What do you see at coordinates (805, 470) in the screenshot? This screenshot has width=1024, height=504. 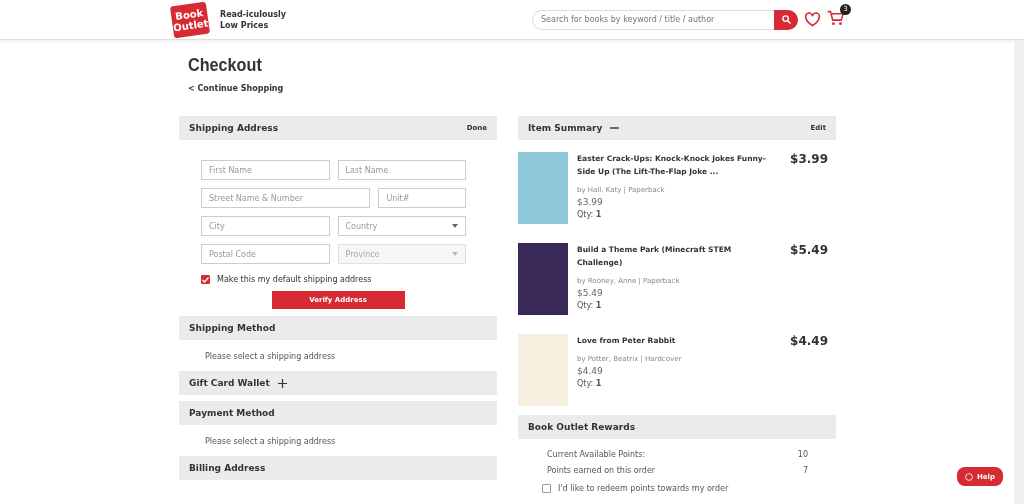 I see `points-value: 7` at bounding box center [805, 470].